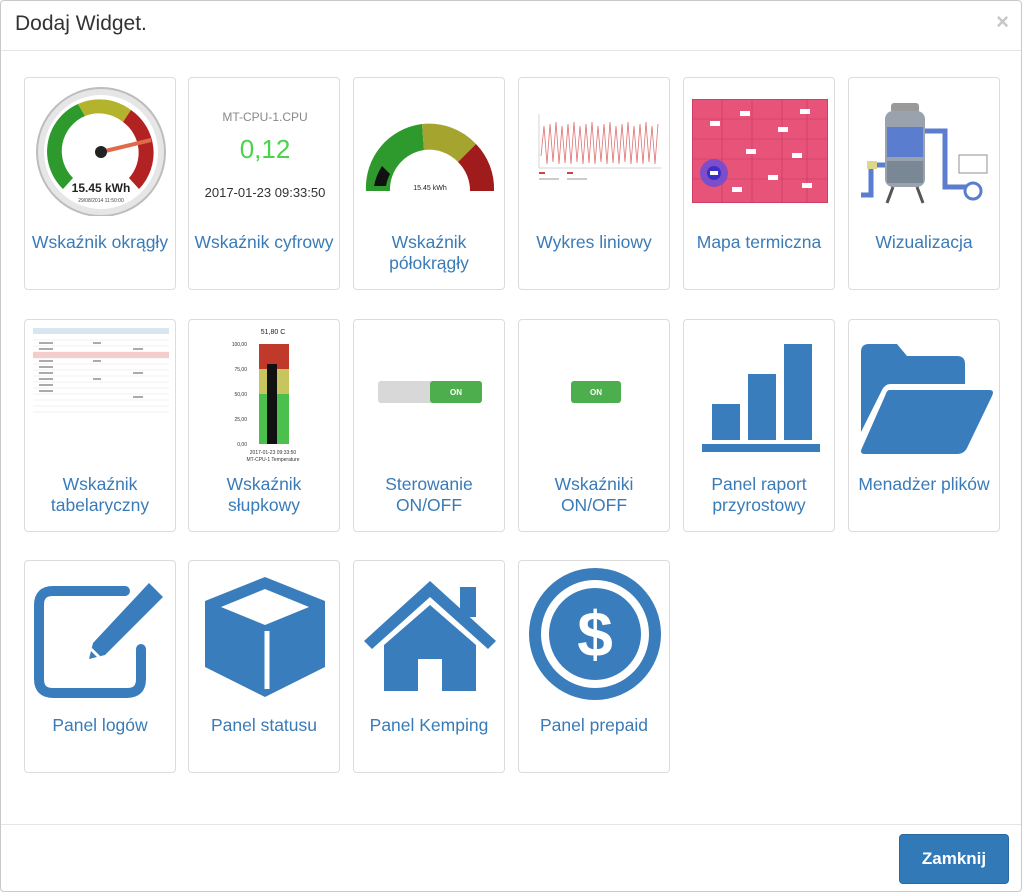 This screenshot has width=1024, height=894. I want to click on visualization-thumbnail, so click(925, 151).